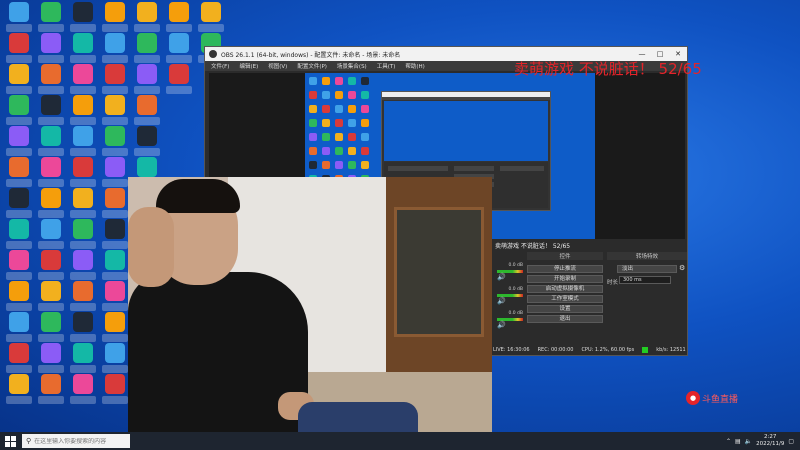  I want to click on menu-tools: 工具(T), so click(386, 66).